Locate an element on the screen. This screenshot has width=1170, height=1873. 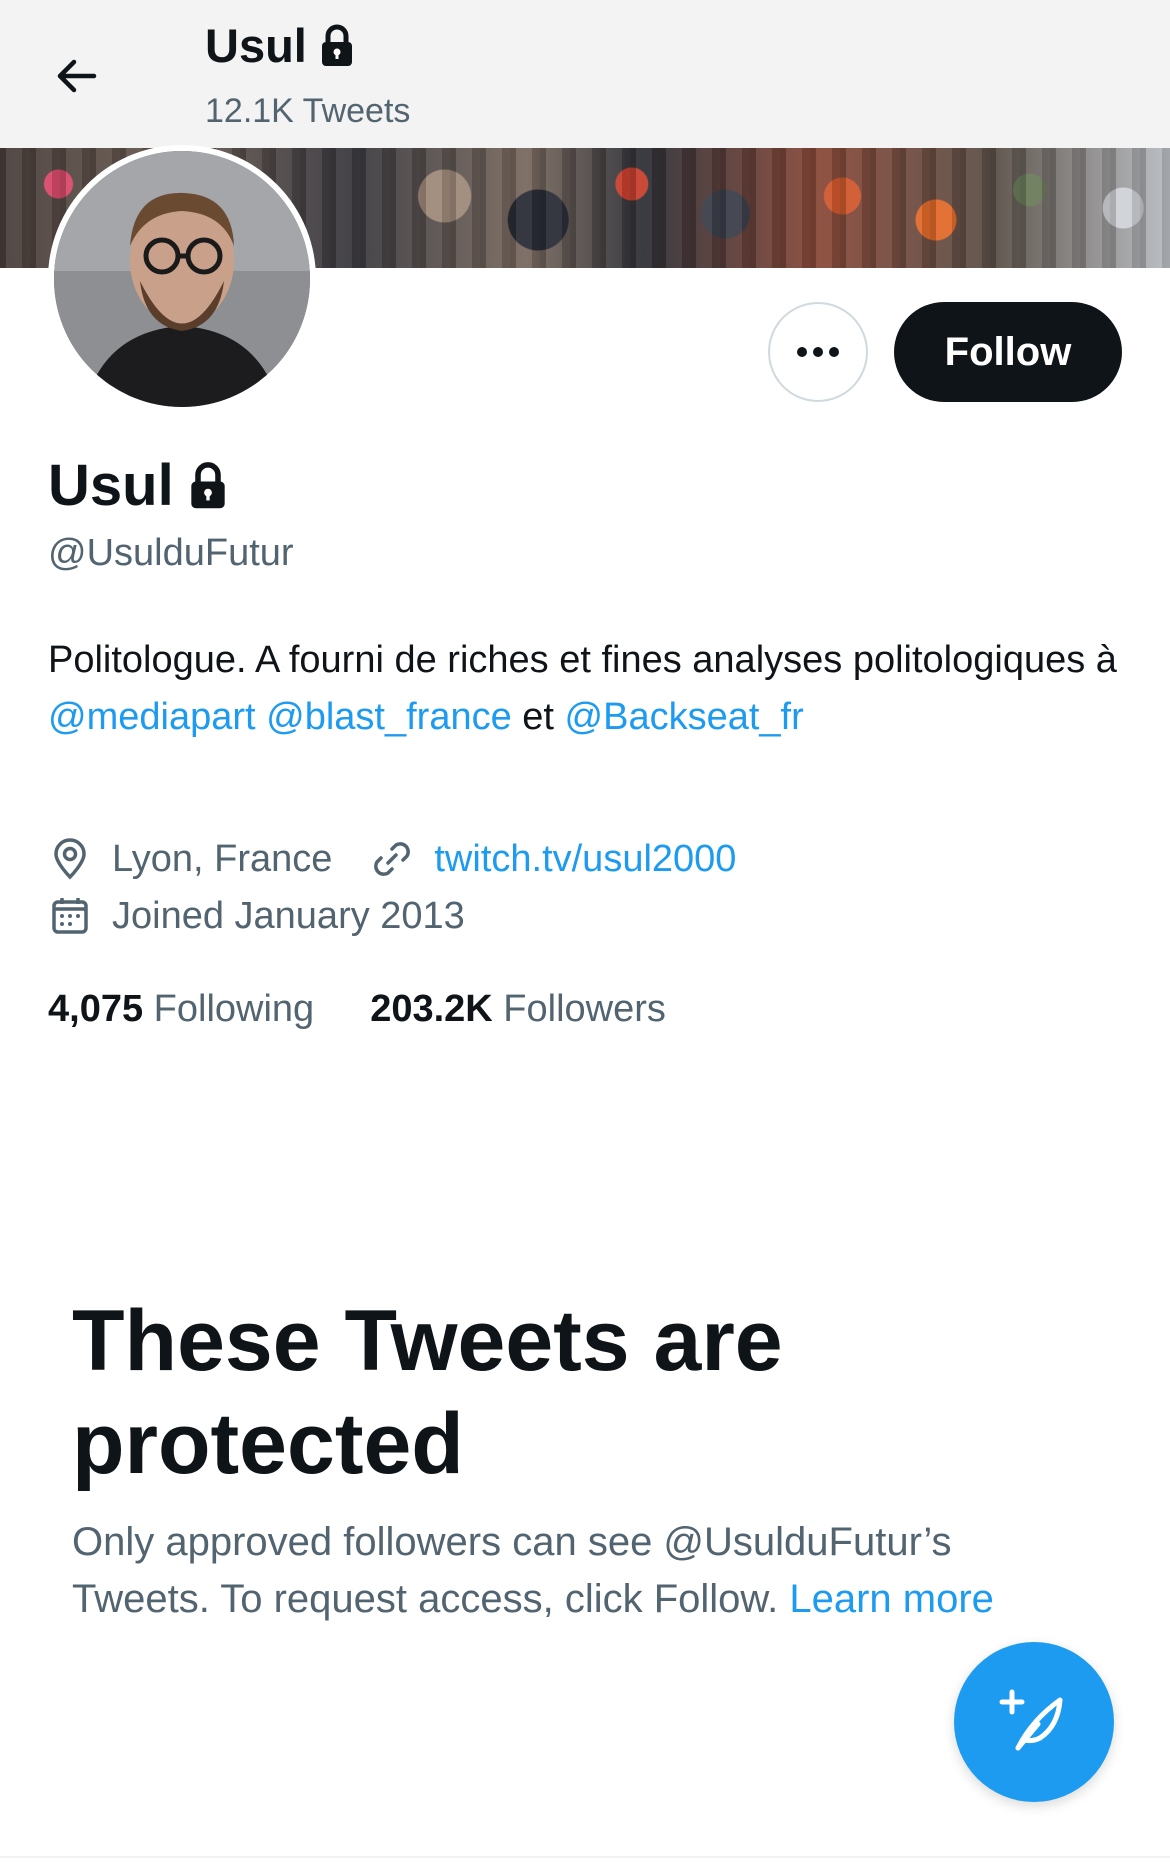
following-stat: 4,075 Following is located at coordinates (181, 1009).